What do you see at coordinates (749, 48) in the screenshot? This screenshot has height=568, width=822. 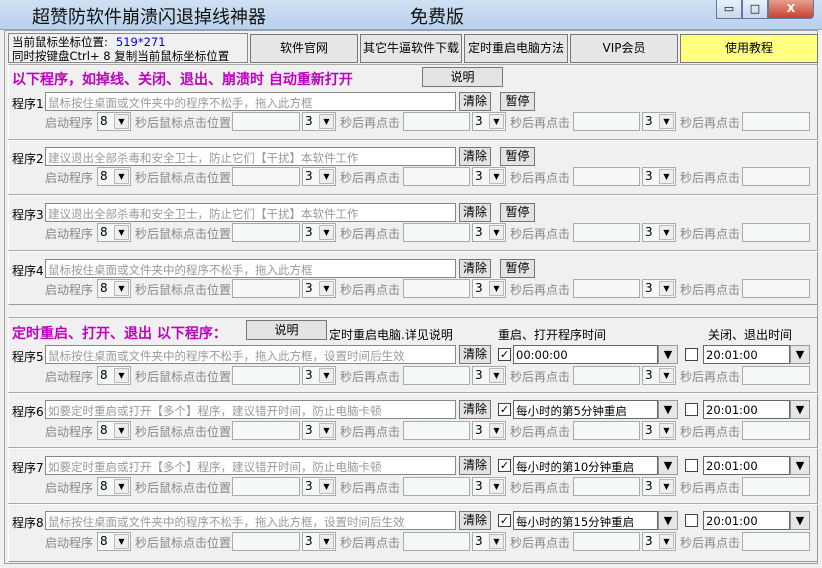 I see `tutorial-button: 使用教程` at bounding box center [749, 48].